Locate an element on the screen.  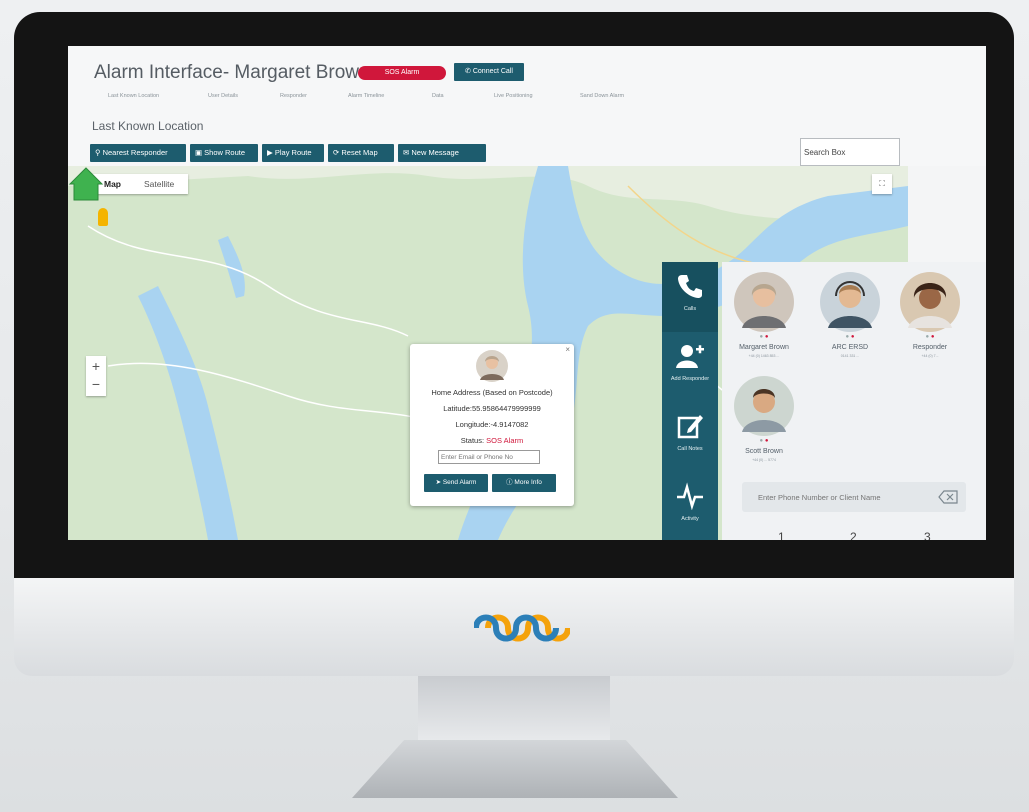
activity-icon is located at coordinates (690, 496).